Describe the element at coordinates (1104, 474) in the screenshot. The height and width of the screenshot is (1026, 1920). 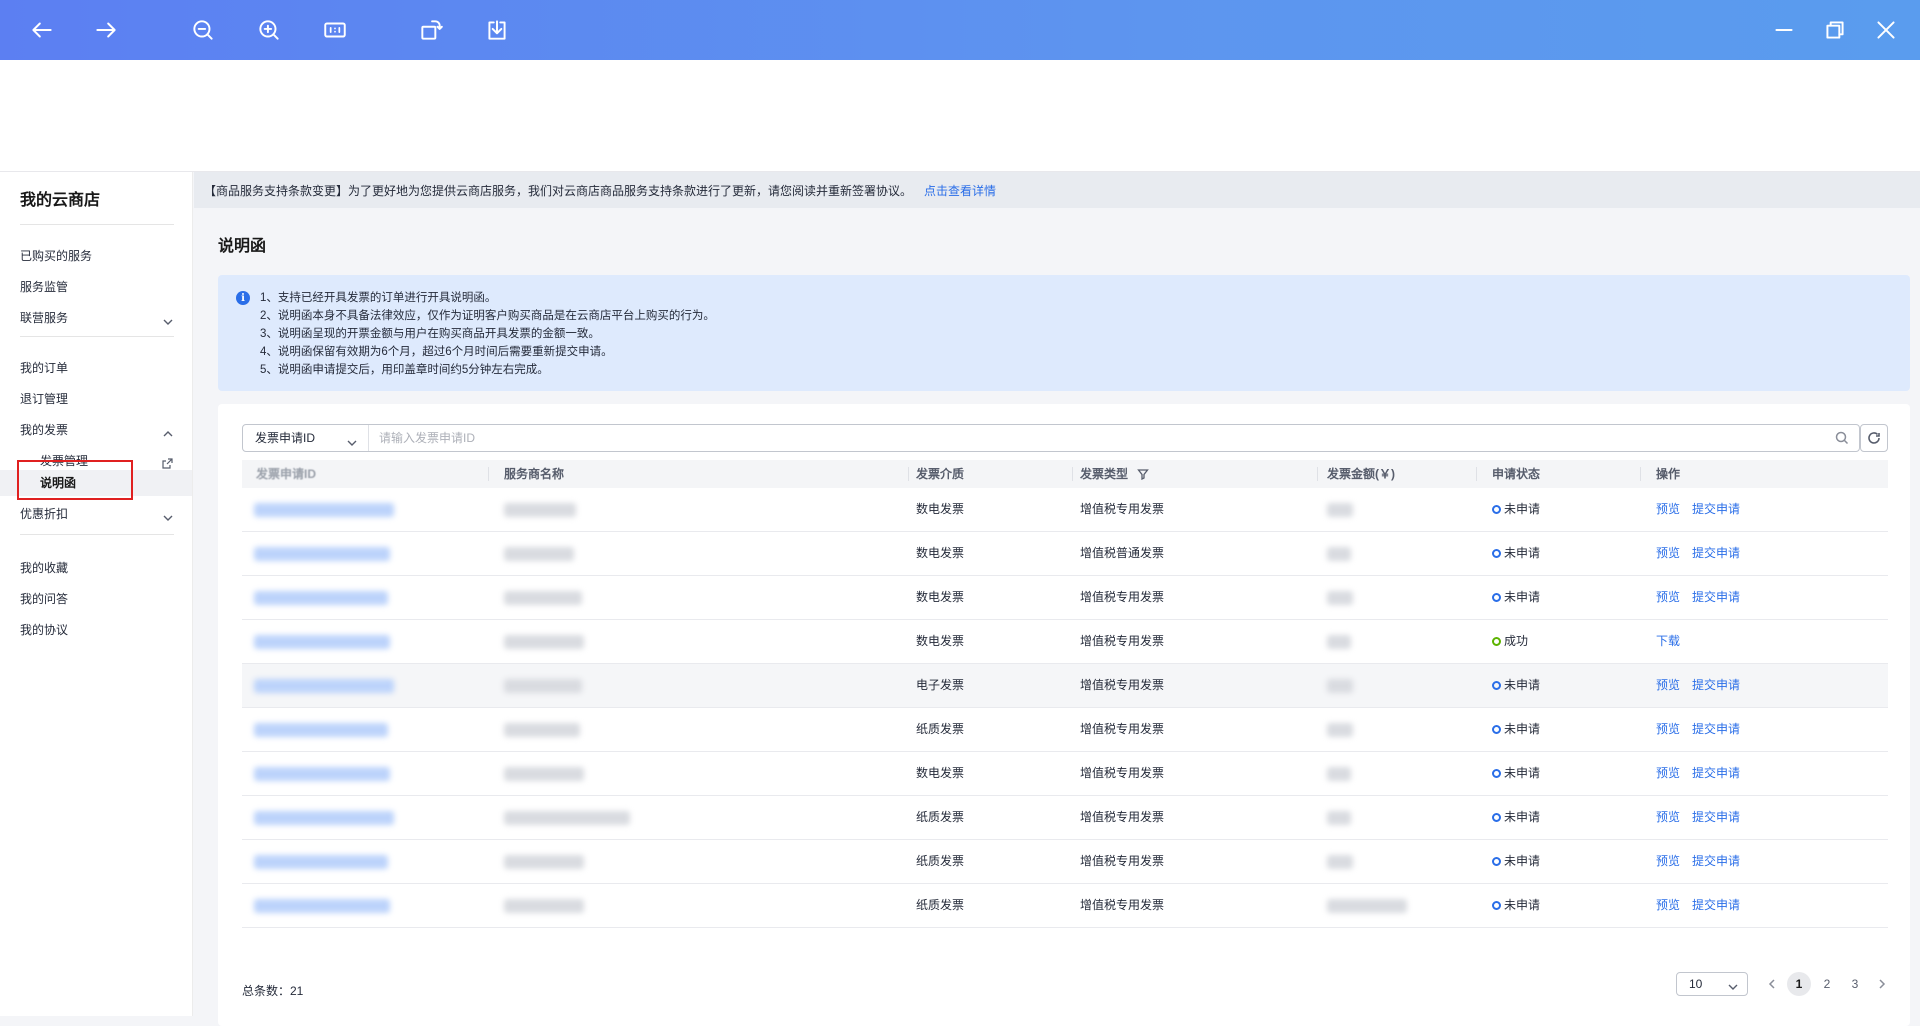
I see `header-type-label: 发票类型` at that location.